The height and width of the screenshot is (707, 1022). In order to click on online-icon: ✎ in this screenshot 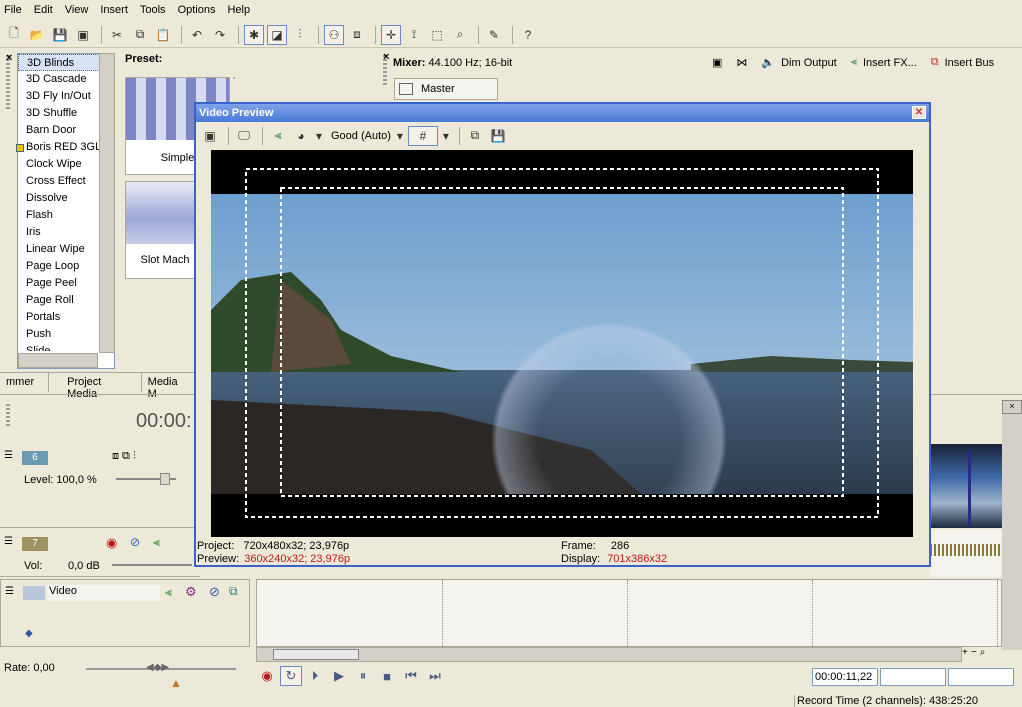, I will do `click(494, 35)`.